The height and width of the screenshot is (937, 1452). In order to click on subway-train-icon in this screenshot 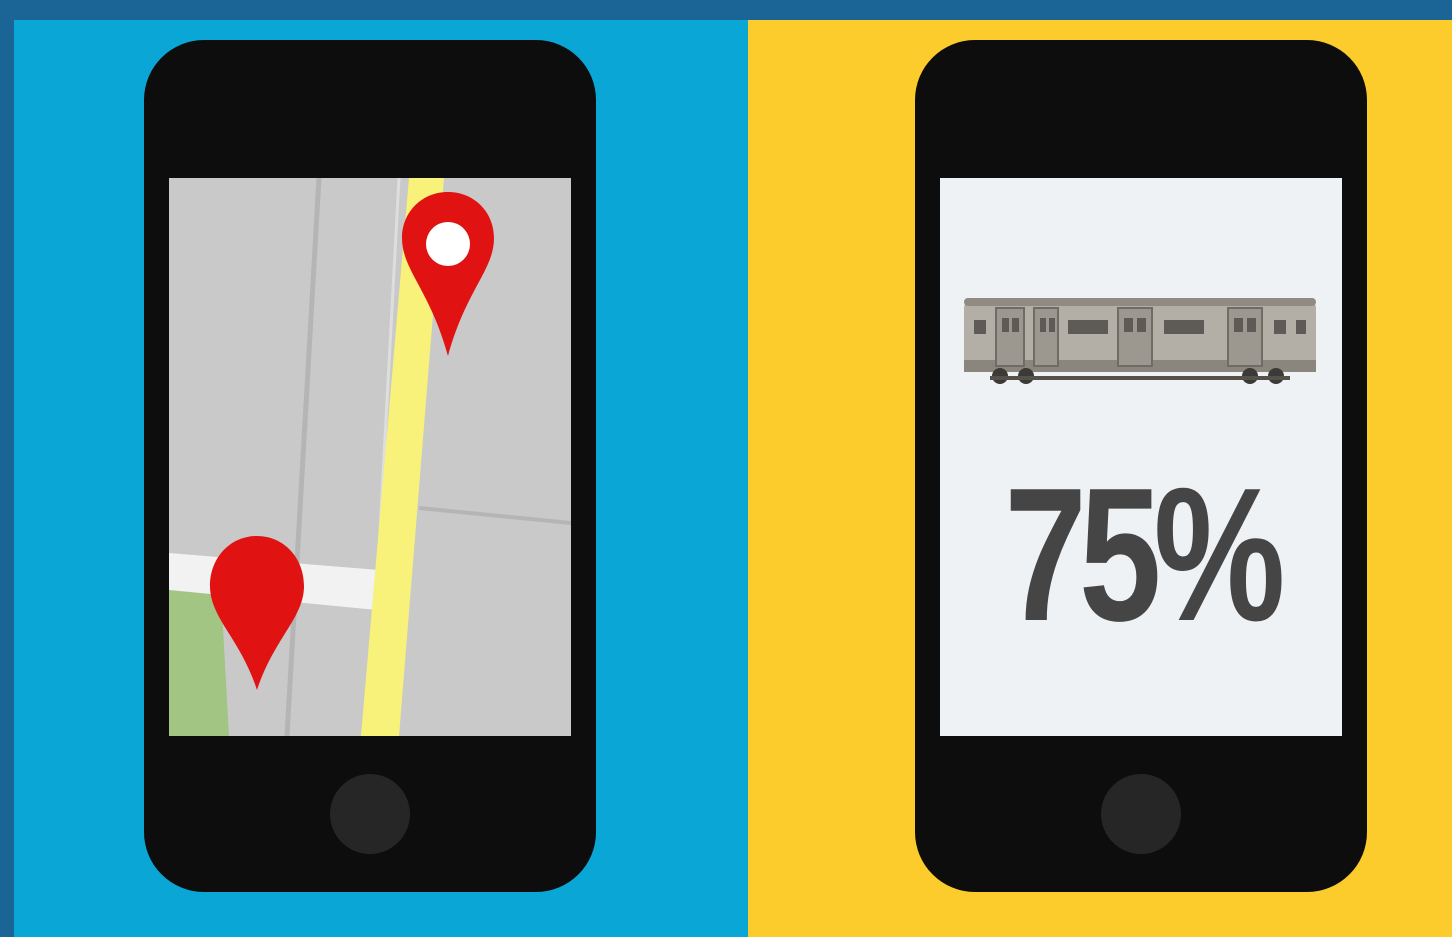, I will do `click(1140, 341)`.